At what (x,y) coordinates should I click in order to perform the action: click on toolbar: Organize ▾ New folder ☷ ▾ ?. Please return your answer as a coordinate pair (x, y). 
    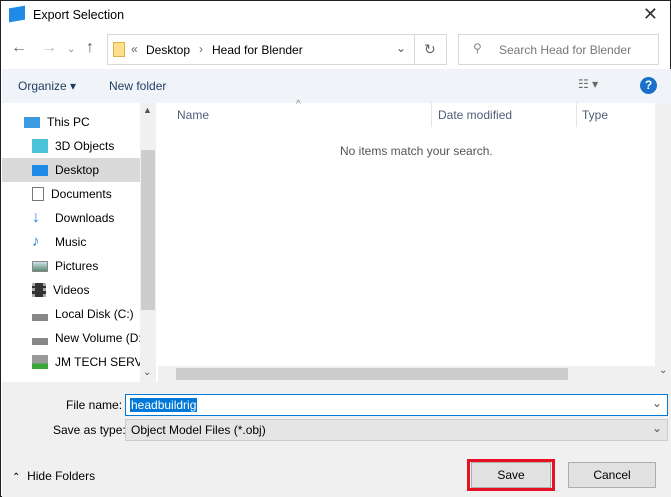
    Looking at the image, I should click on (336, 86).